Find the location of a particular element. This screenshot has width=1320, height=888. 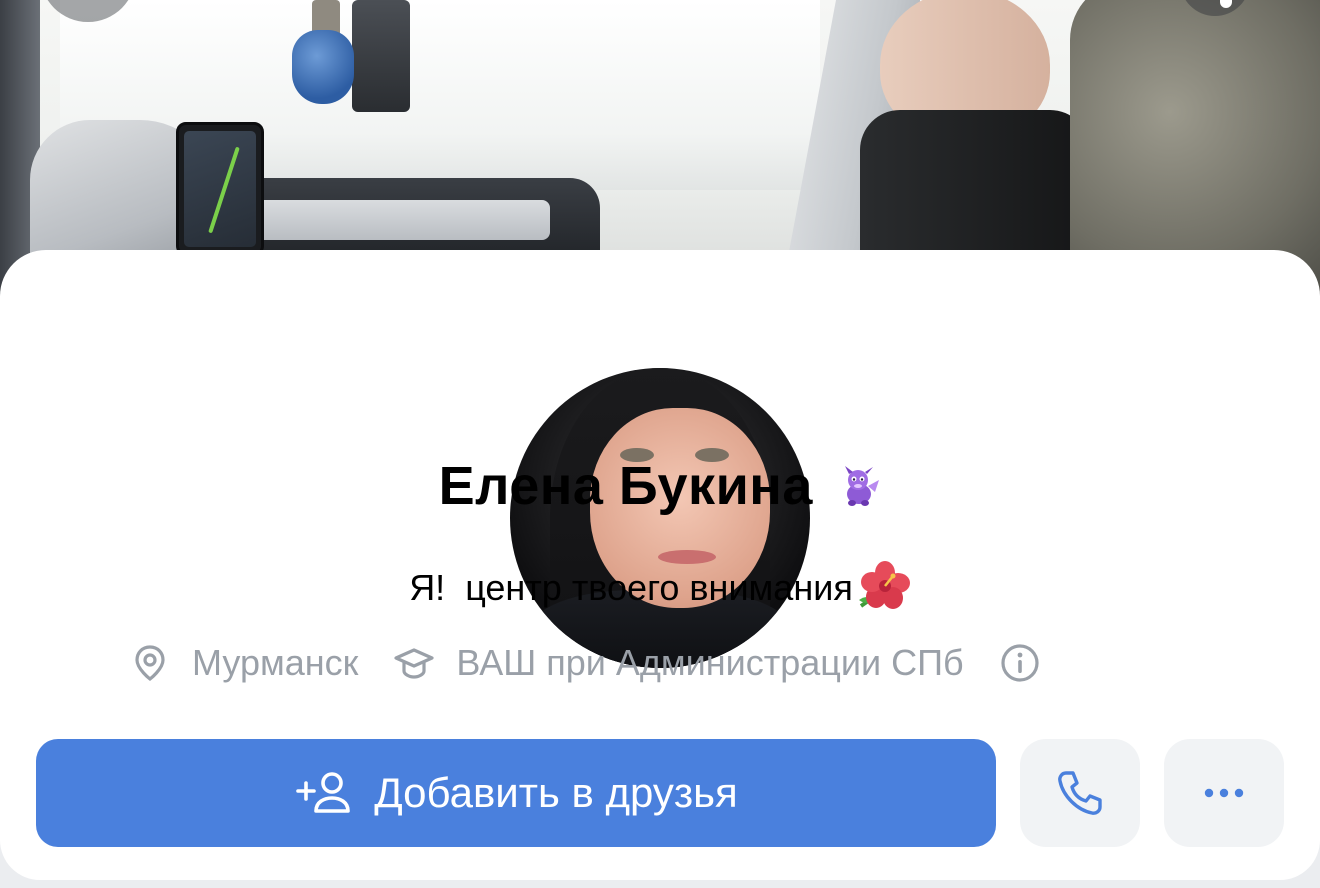

add-friend-button: Добавить в друзья is located at coordinates (516, 793).